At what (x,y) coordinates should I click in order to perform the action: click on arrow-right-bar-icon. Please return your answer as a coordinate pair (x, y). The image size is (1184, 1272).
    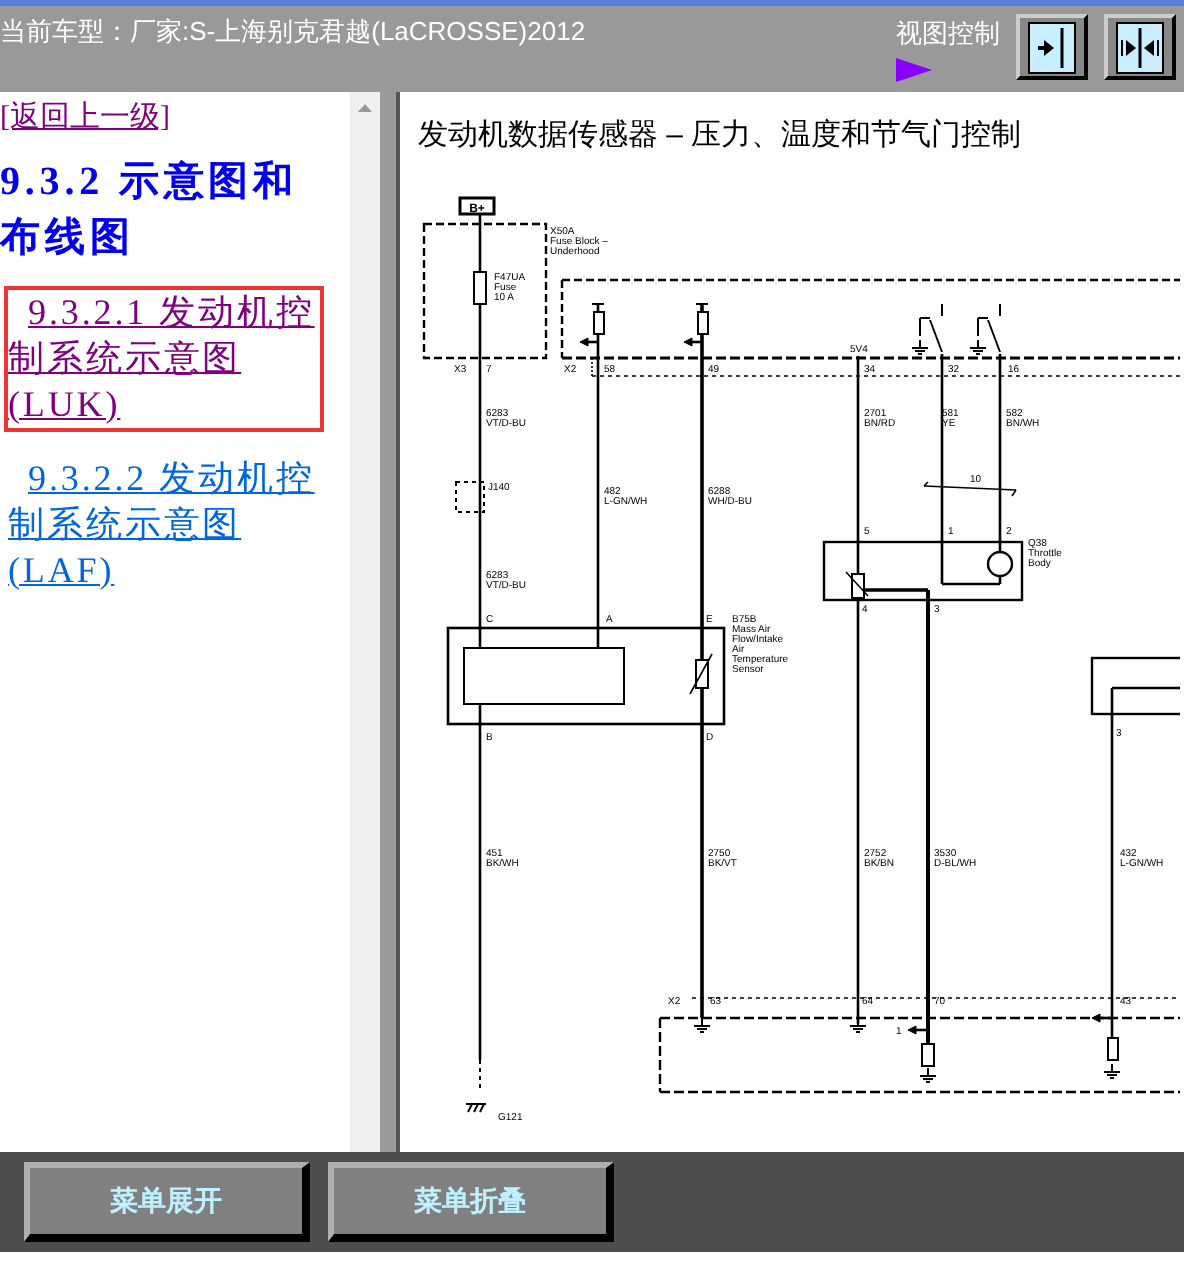
    Looking at the image, I should click on (1052, 47).